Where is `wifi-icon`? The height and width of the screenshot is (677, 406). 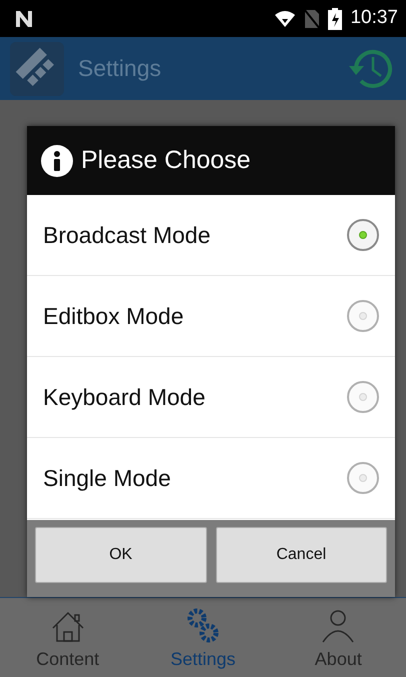
wifi-icon is located at coordinates (285, 19).